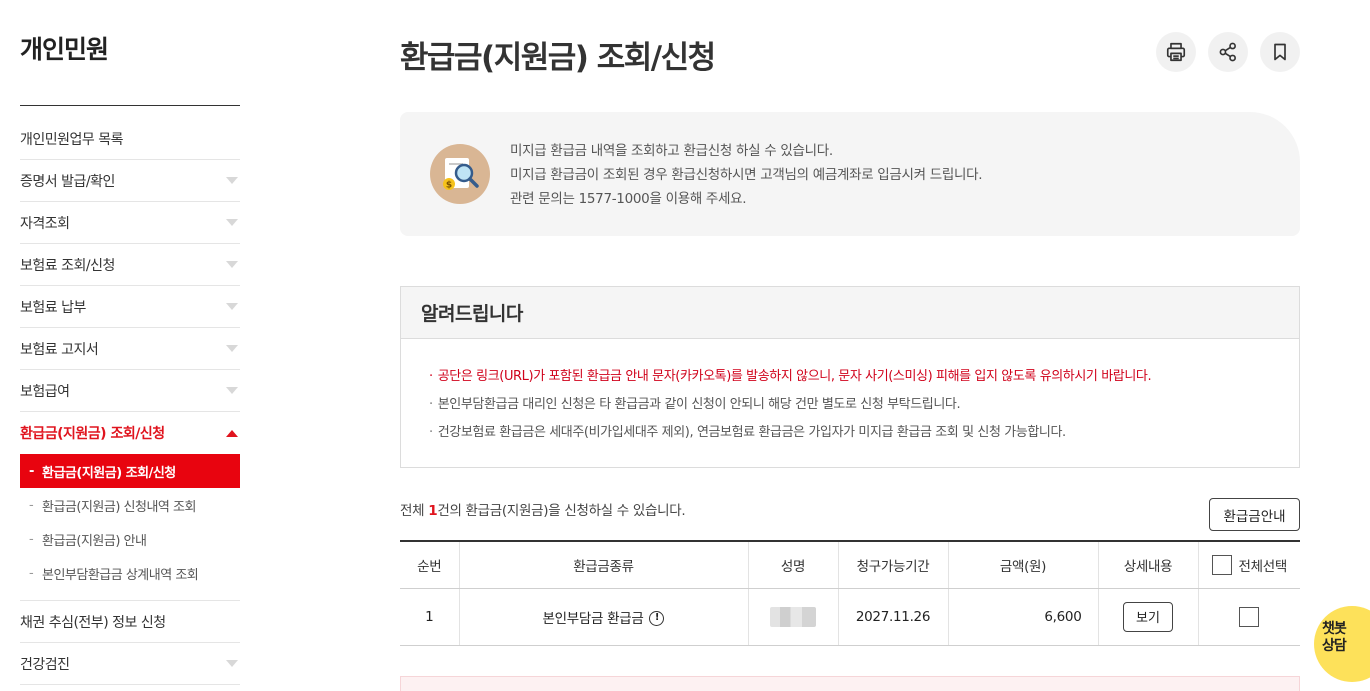 This screenshot has height=691, width=1370. Describe the element at coordinates (45, 223) in the screenshot. I see `sidebar-item-label: 자격조회` at that location.